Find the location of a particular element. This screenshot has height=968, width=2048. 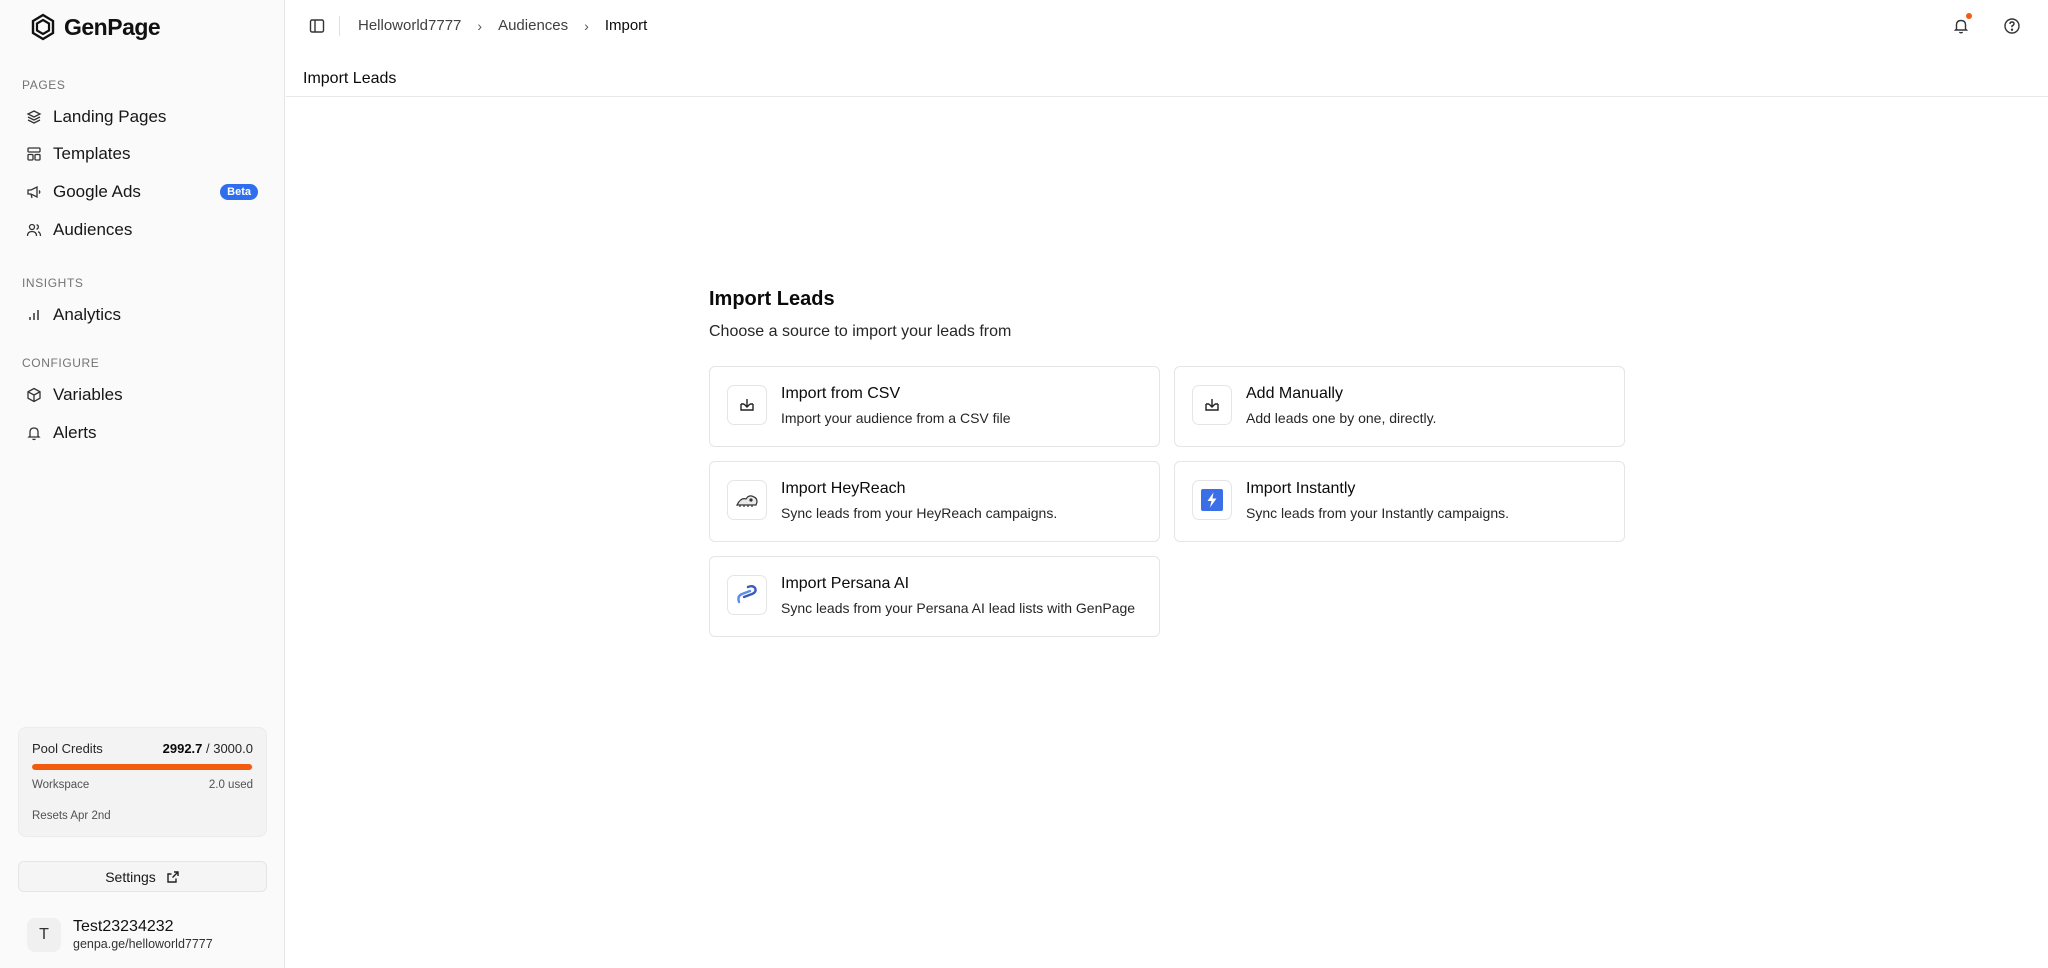

sidebar-item-label: Landing Pages is located at coordinates (110, 116).